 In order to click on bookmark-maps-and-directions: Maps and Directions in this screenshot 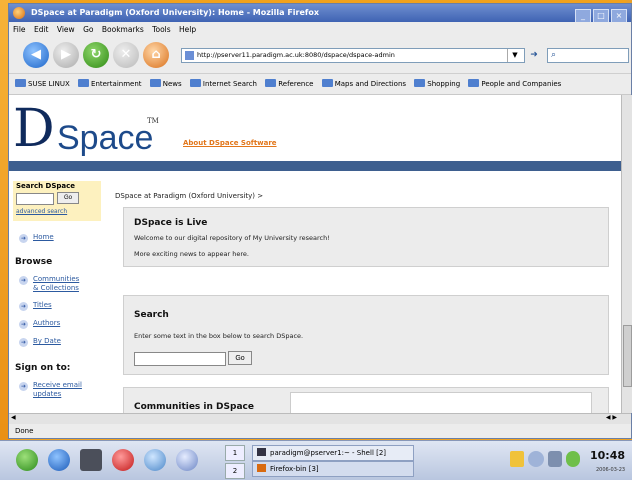, I will do `click(363, 84)`.